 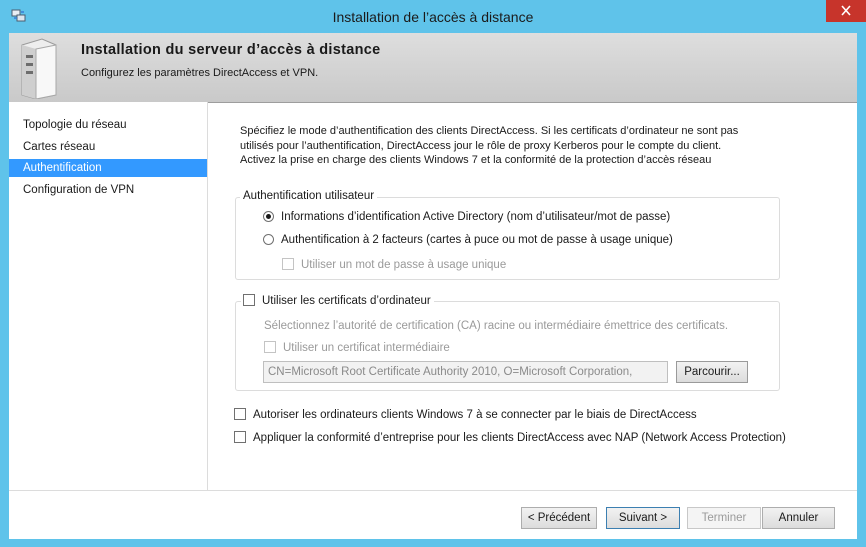 I want to click on otp-label: Utiliser un mot de passe à usage unique, so click(x=404, y=265).